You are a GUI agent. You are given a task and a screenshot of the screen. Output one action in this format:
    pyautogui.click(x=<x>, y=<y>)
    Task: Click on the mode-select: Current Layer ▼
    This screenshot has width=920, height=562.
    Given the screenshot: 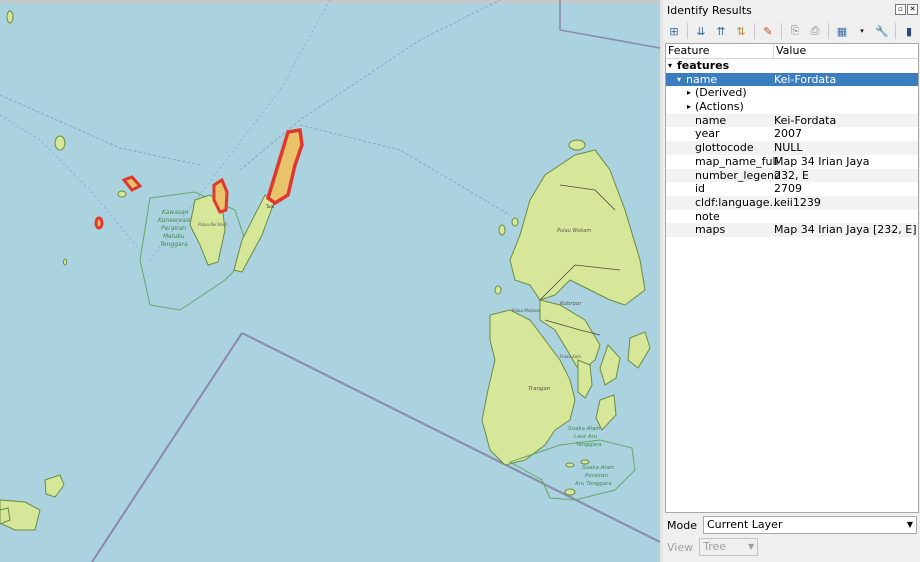 What is the action you would take?
    pyautogui.click(x=809, y=525)
    